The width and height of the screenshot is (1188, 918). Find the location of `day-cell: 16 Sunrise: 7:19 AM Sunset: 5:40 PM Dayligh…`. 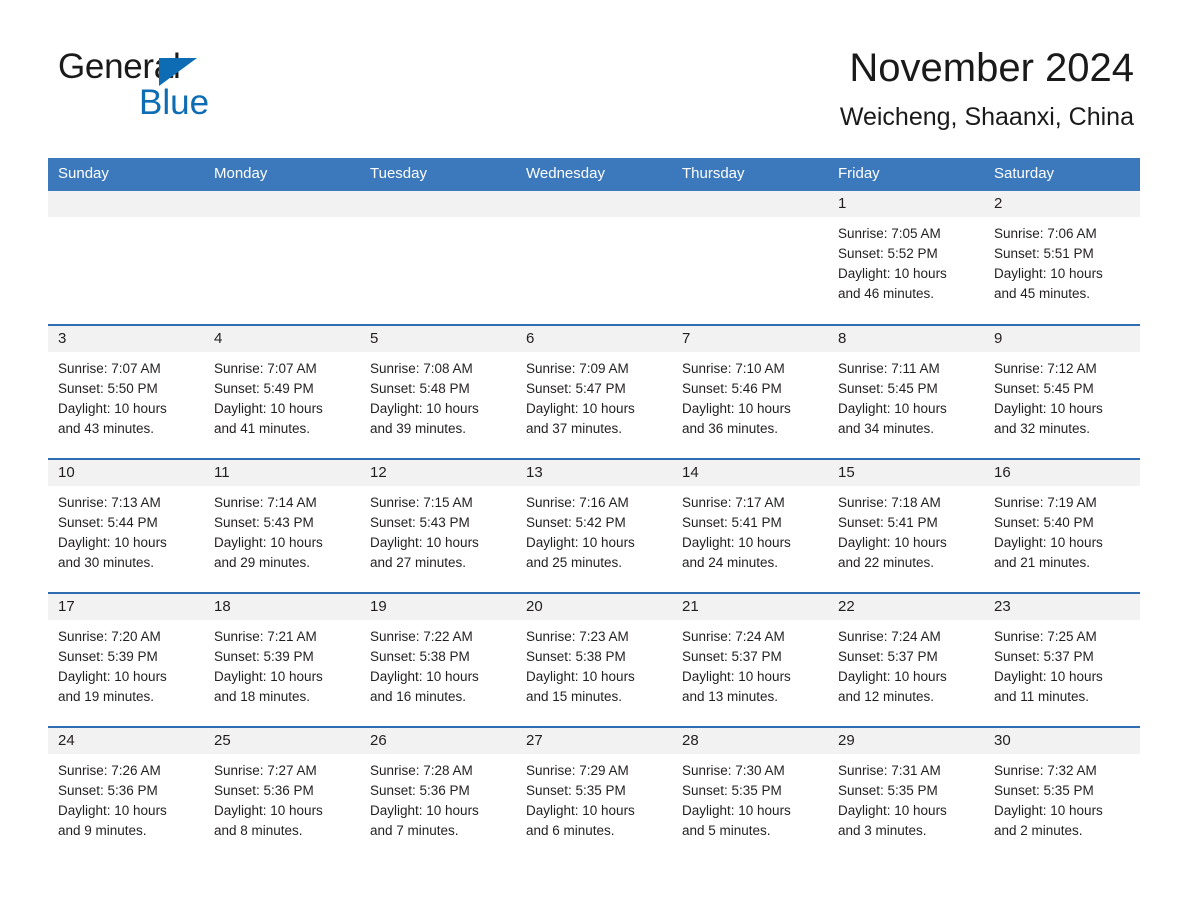

day-cell: 16 Sunrise: 7:19 AM Sunset: 5:40 PM Dayligh… is located at coordinates (1062, 525).